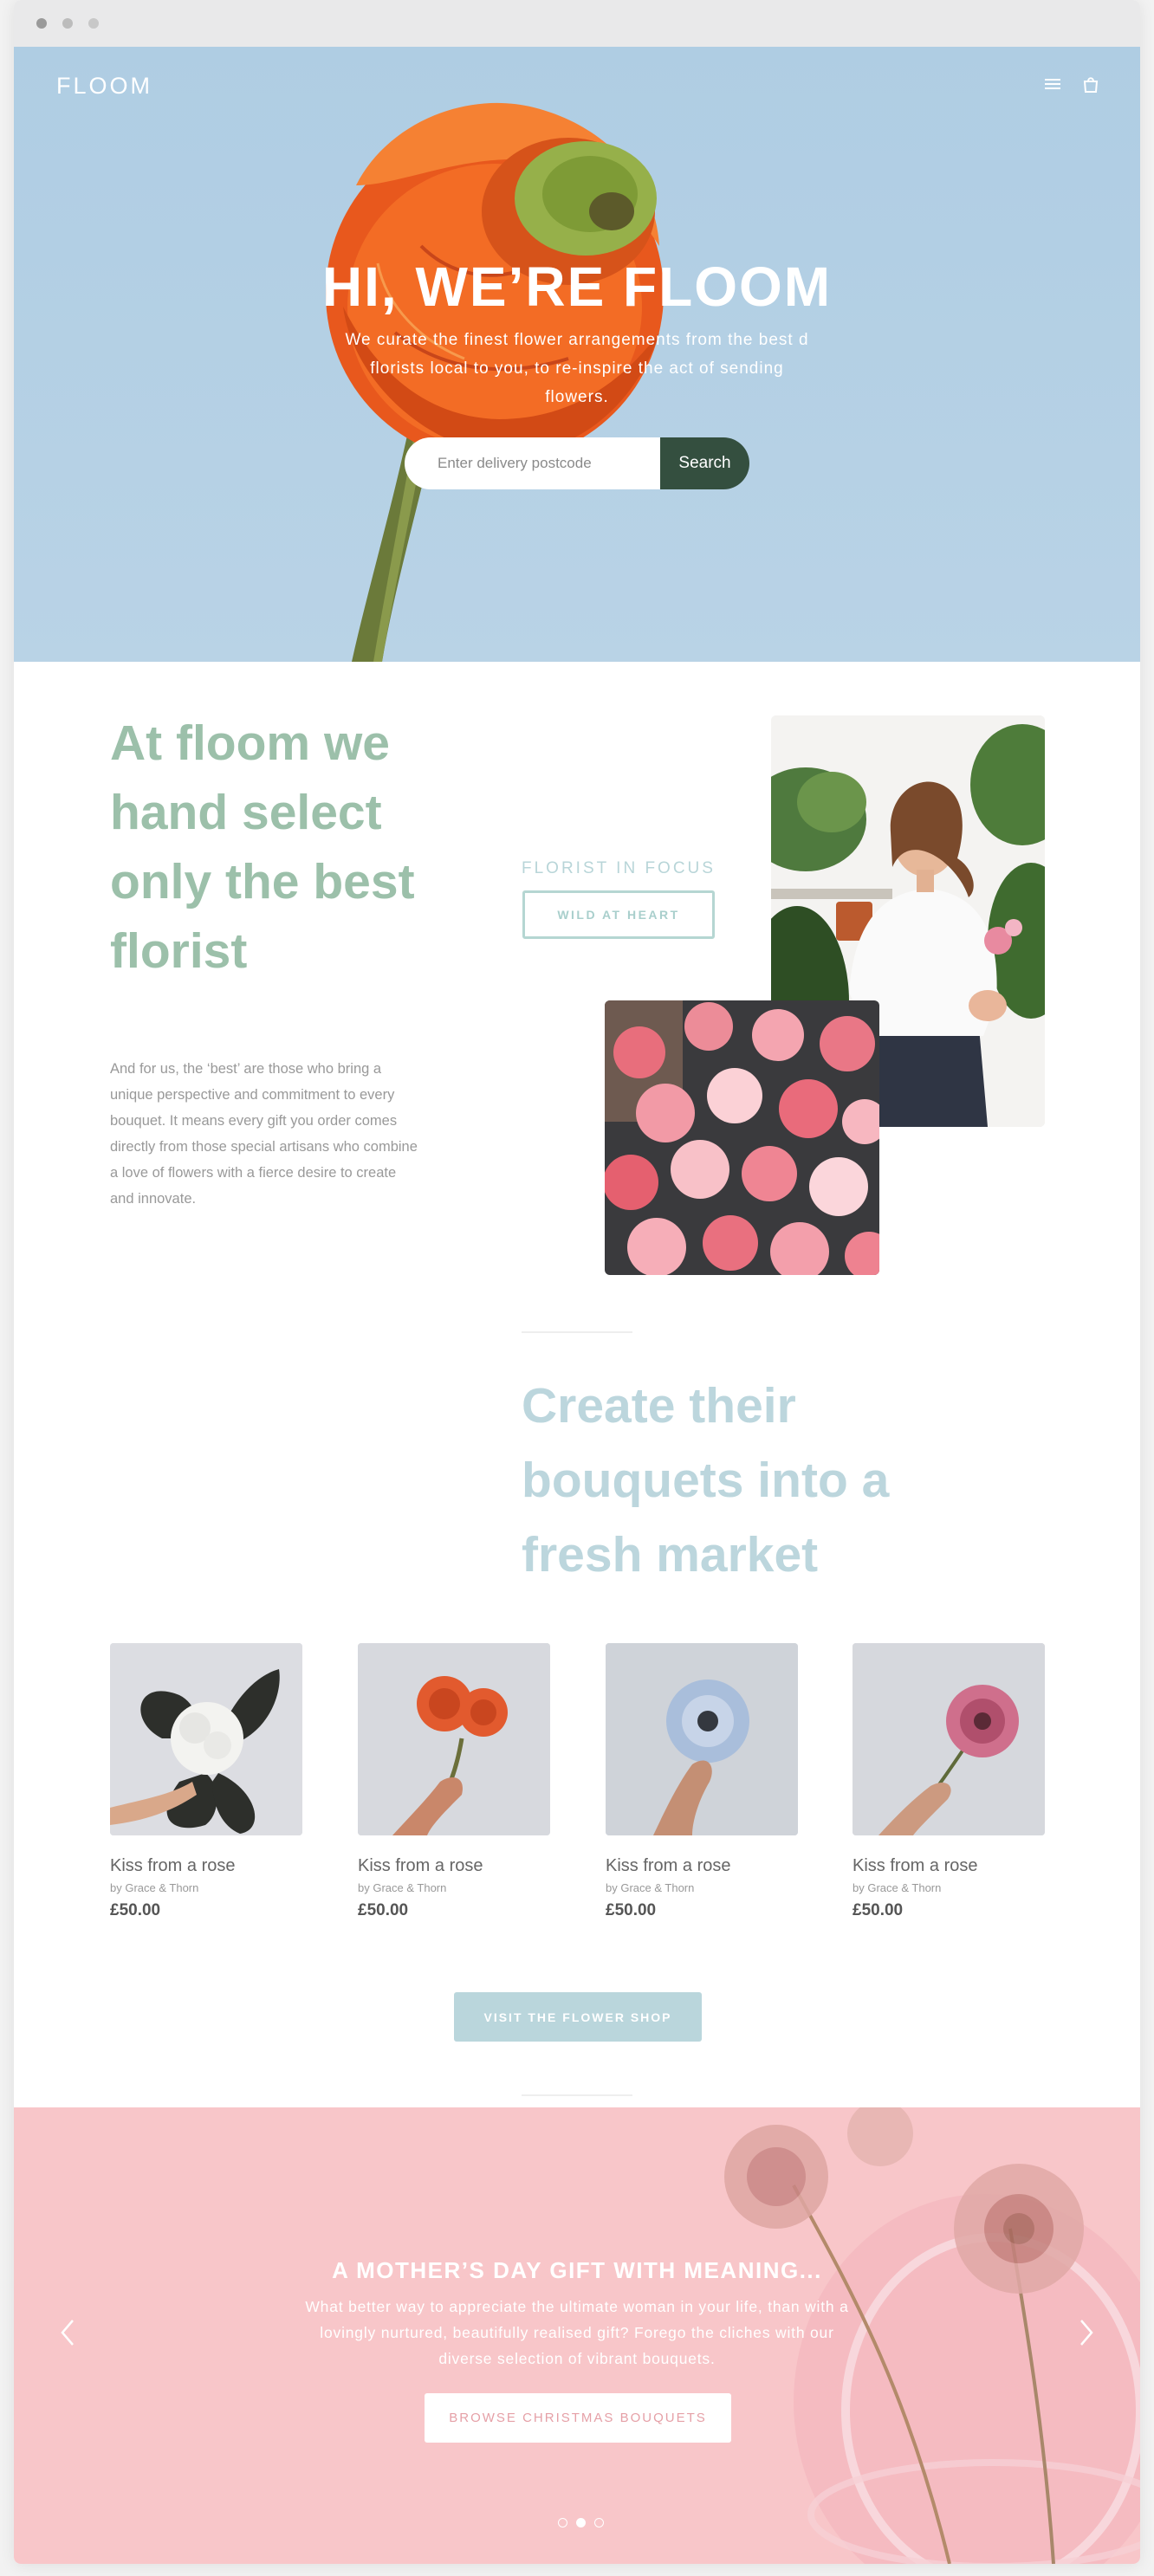 Image resolution: width=1154 pixels, height=2576 pixels. I want to click on menu-icon, so click(1052, 84).